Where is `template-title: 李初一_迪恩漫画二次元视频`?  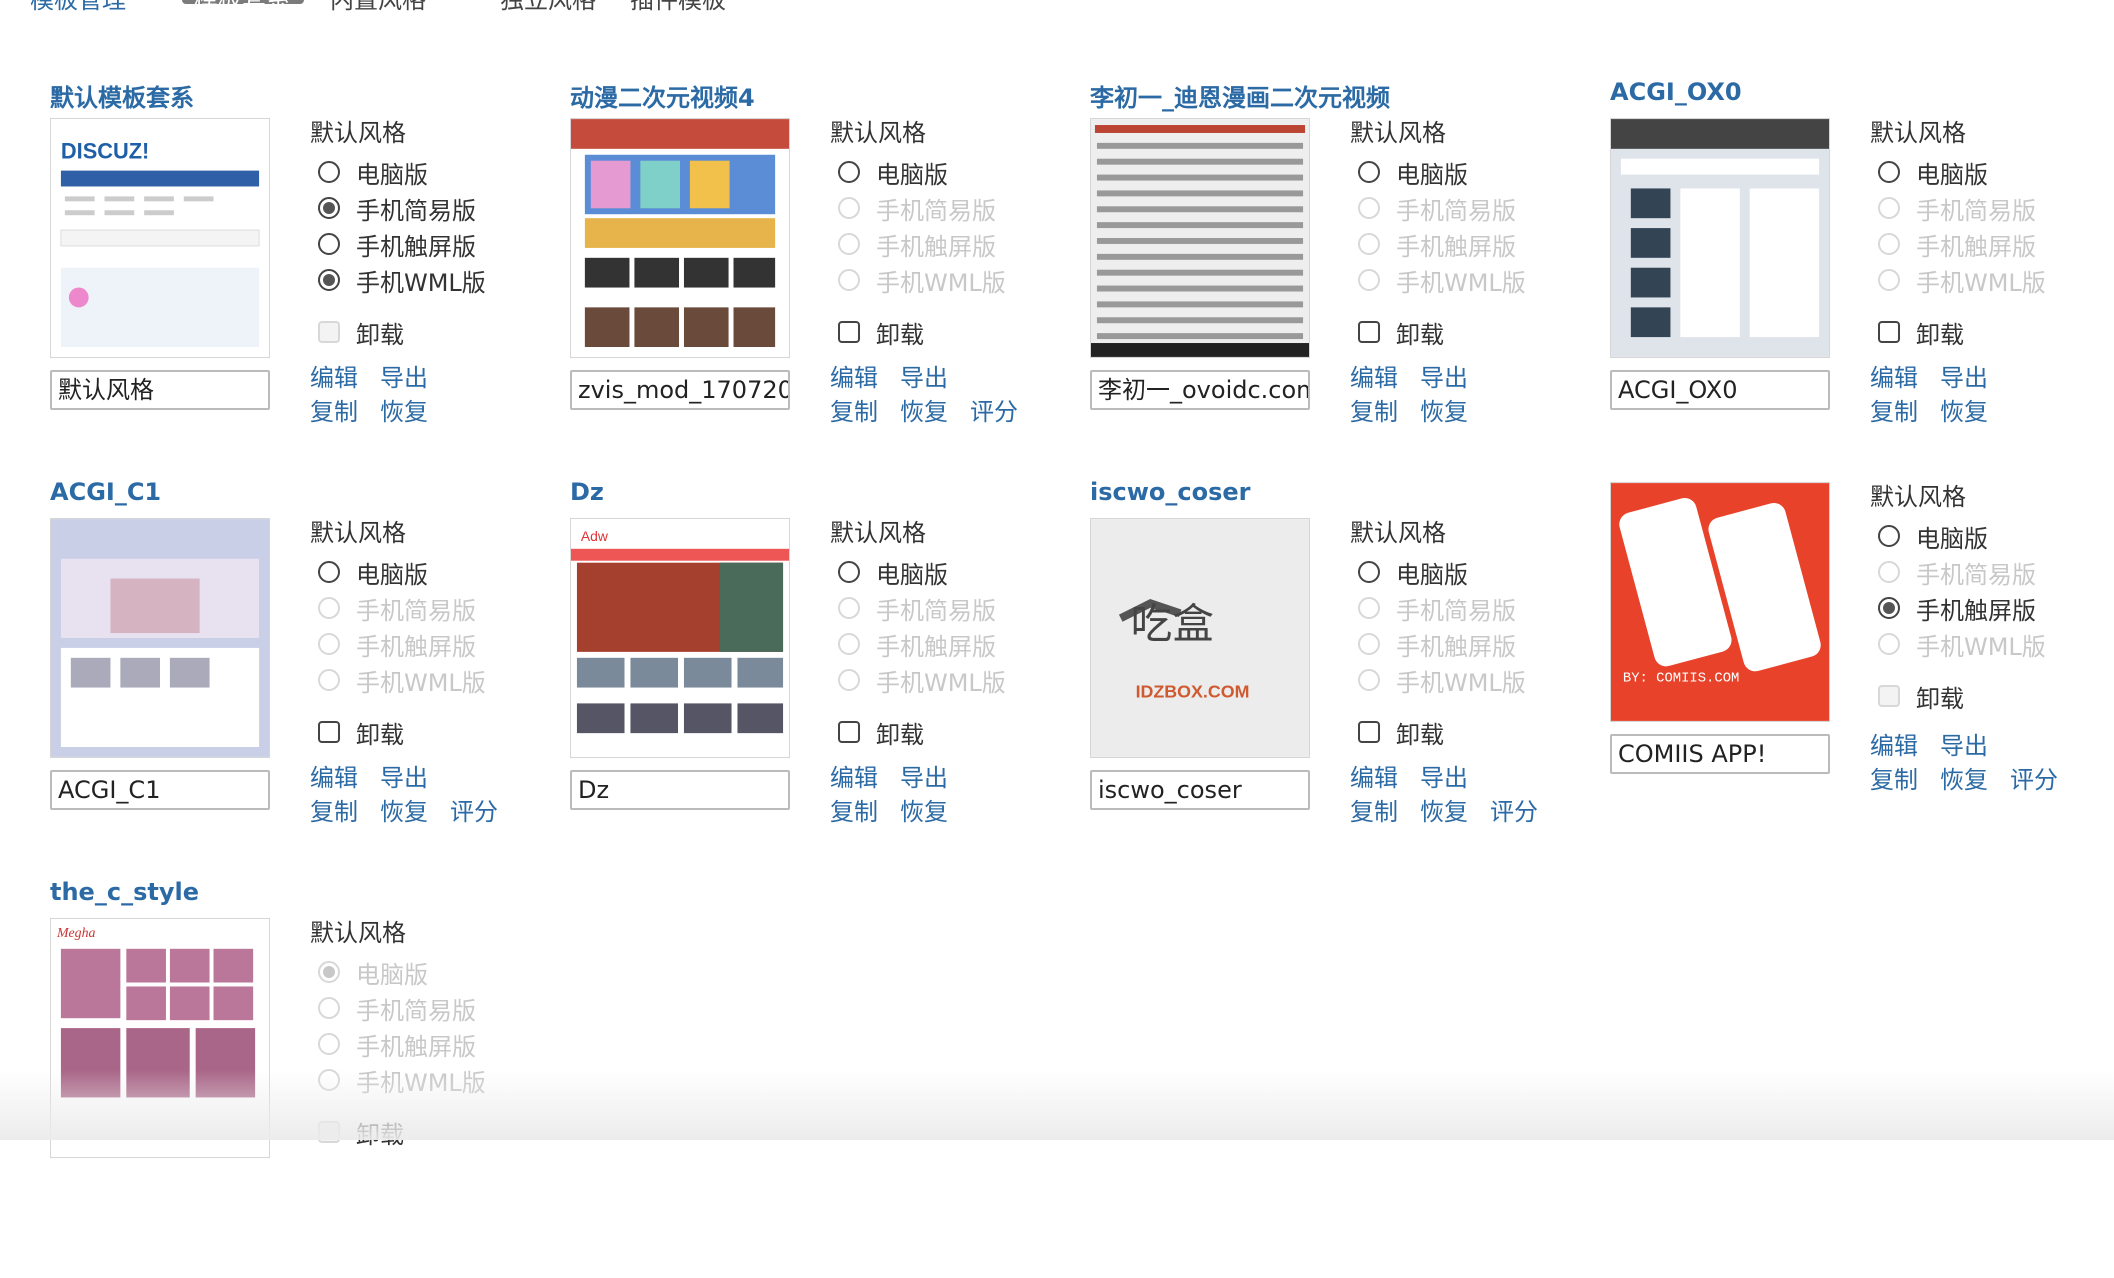
template-title: 李初一_迪恩漫画二次元视频 is located at coordinates (1240, 95).